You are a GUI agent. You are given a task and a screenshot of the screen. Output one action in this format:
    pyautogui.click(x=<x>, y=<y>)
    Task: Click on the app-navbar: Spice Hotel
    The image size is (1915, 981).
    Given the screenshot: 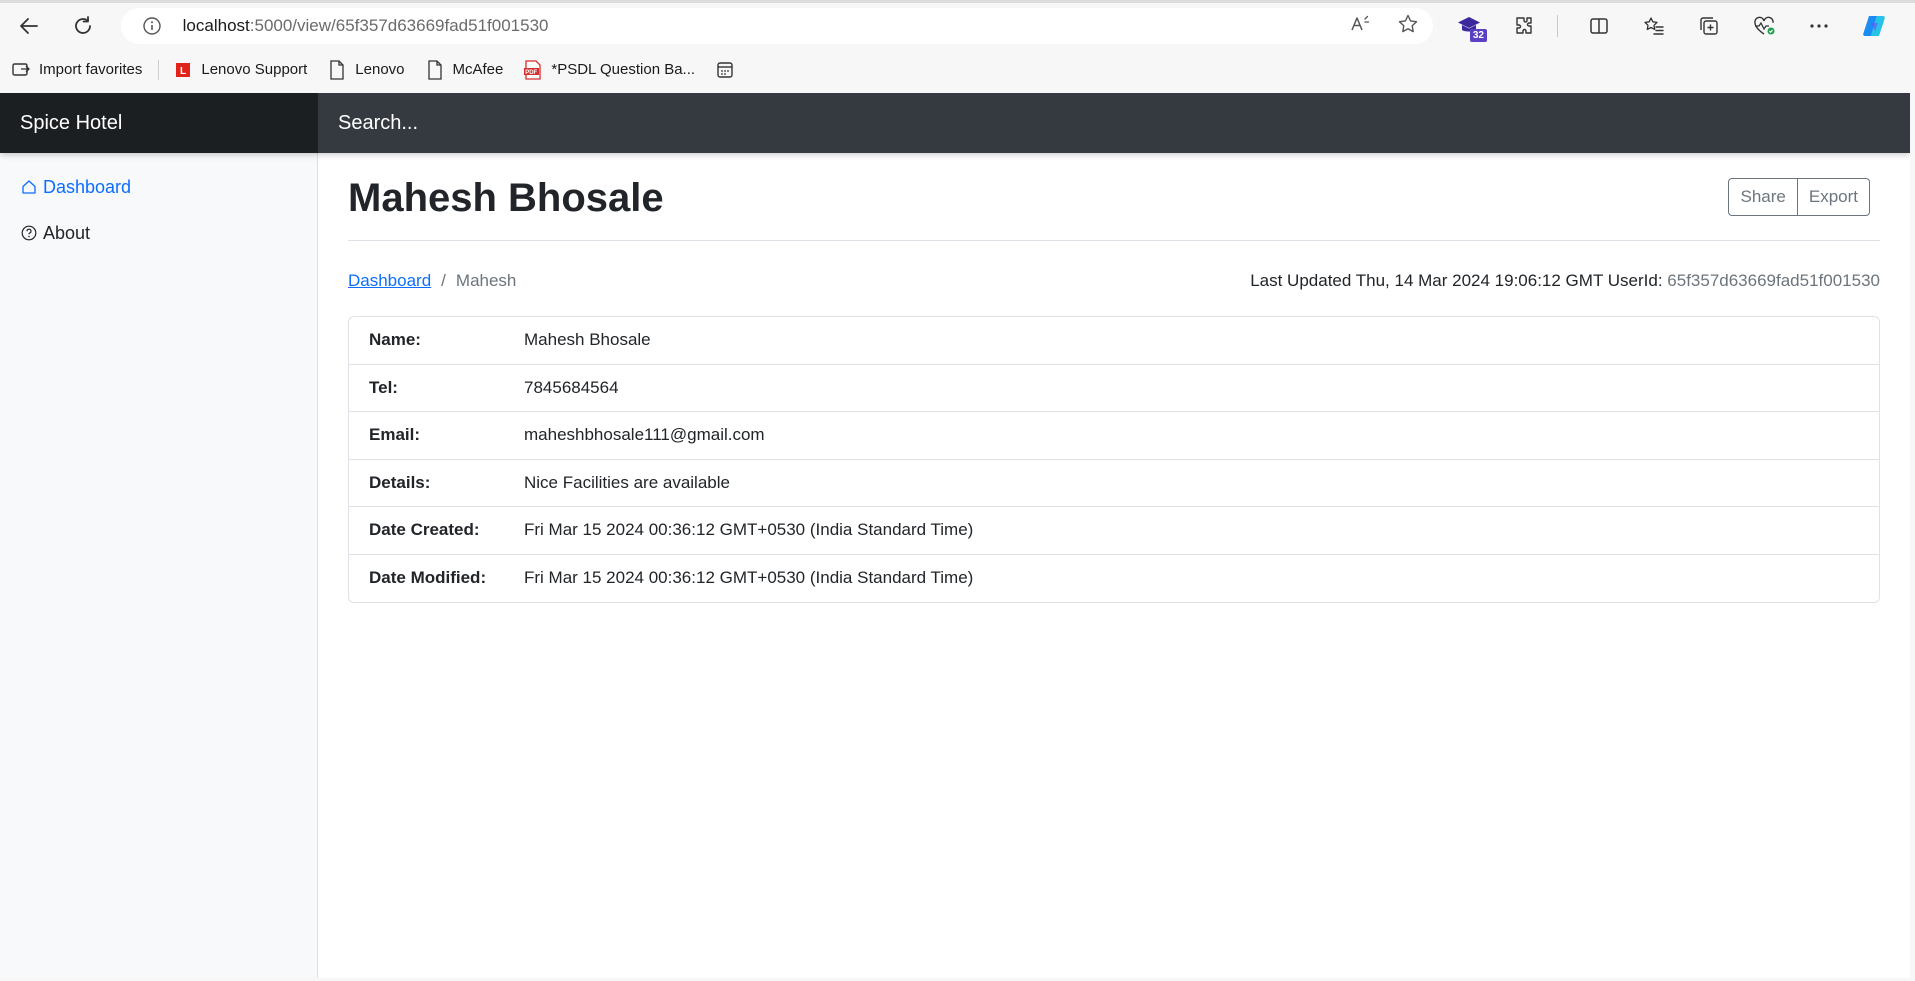 What is the action you would take?
    pyautogui.click(x=955, y=123)
    